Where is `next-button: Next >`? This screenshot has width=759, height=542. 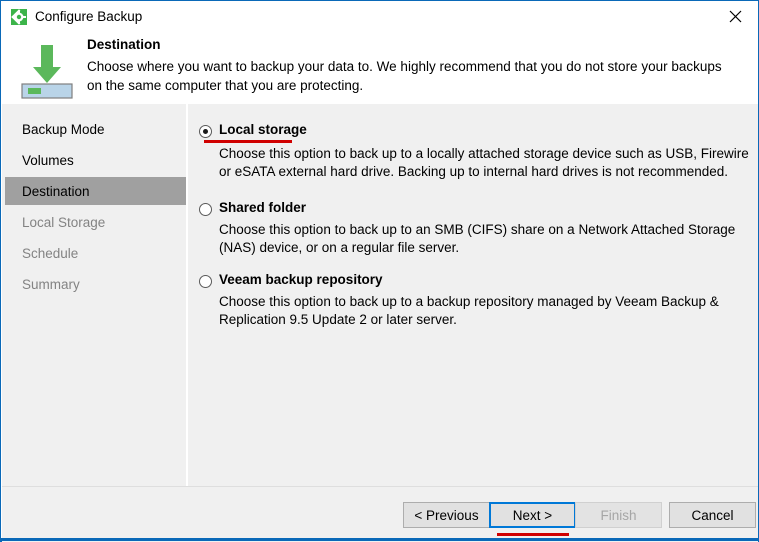 next-button: Next > is located at coordinates (532, 515).